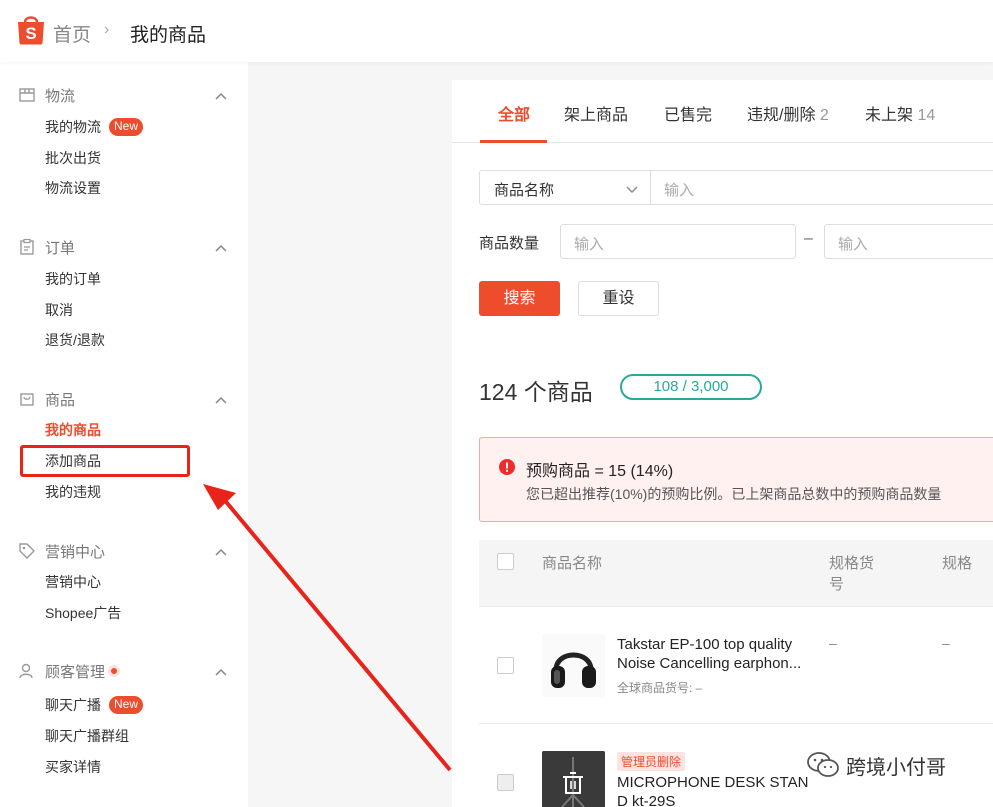 This screenshot has width=993, height=807. Describe the element at coordinates (60, 248) in the screenshot. I see `sidebar-section-title: 订单` at that location.